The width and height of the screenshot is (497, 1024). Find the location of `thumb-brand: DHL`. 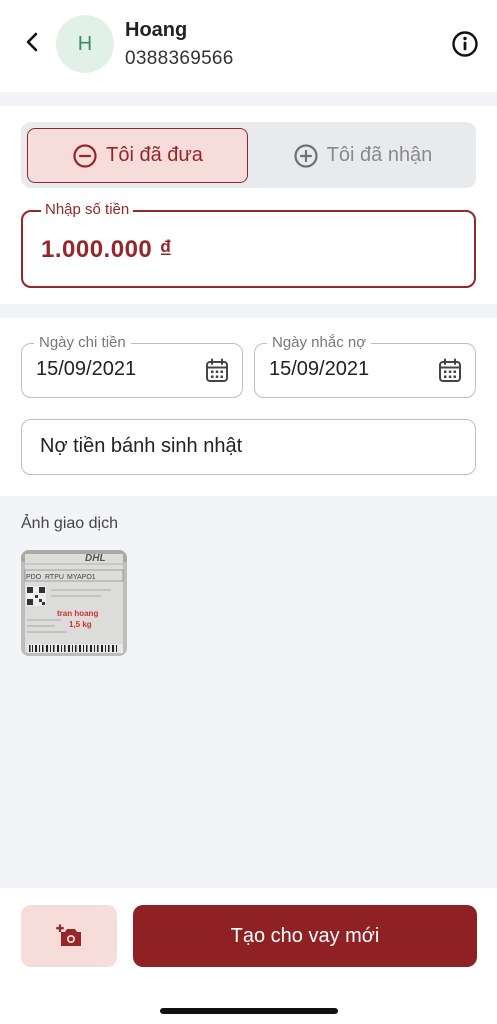

thumb-brand: DHL is located at coordinates (95, 558).